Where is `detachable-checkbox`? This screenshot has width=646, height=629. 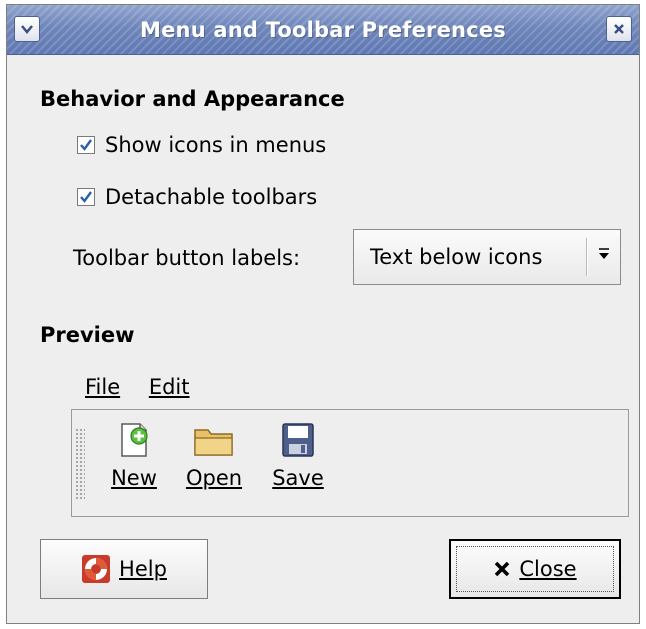
detachable-checkbox is located at coordinates (86, 197).